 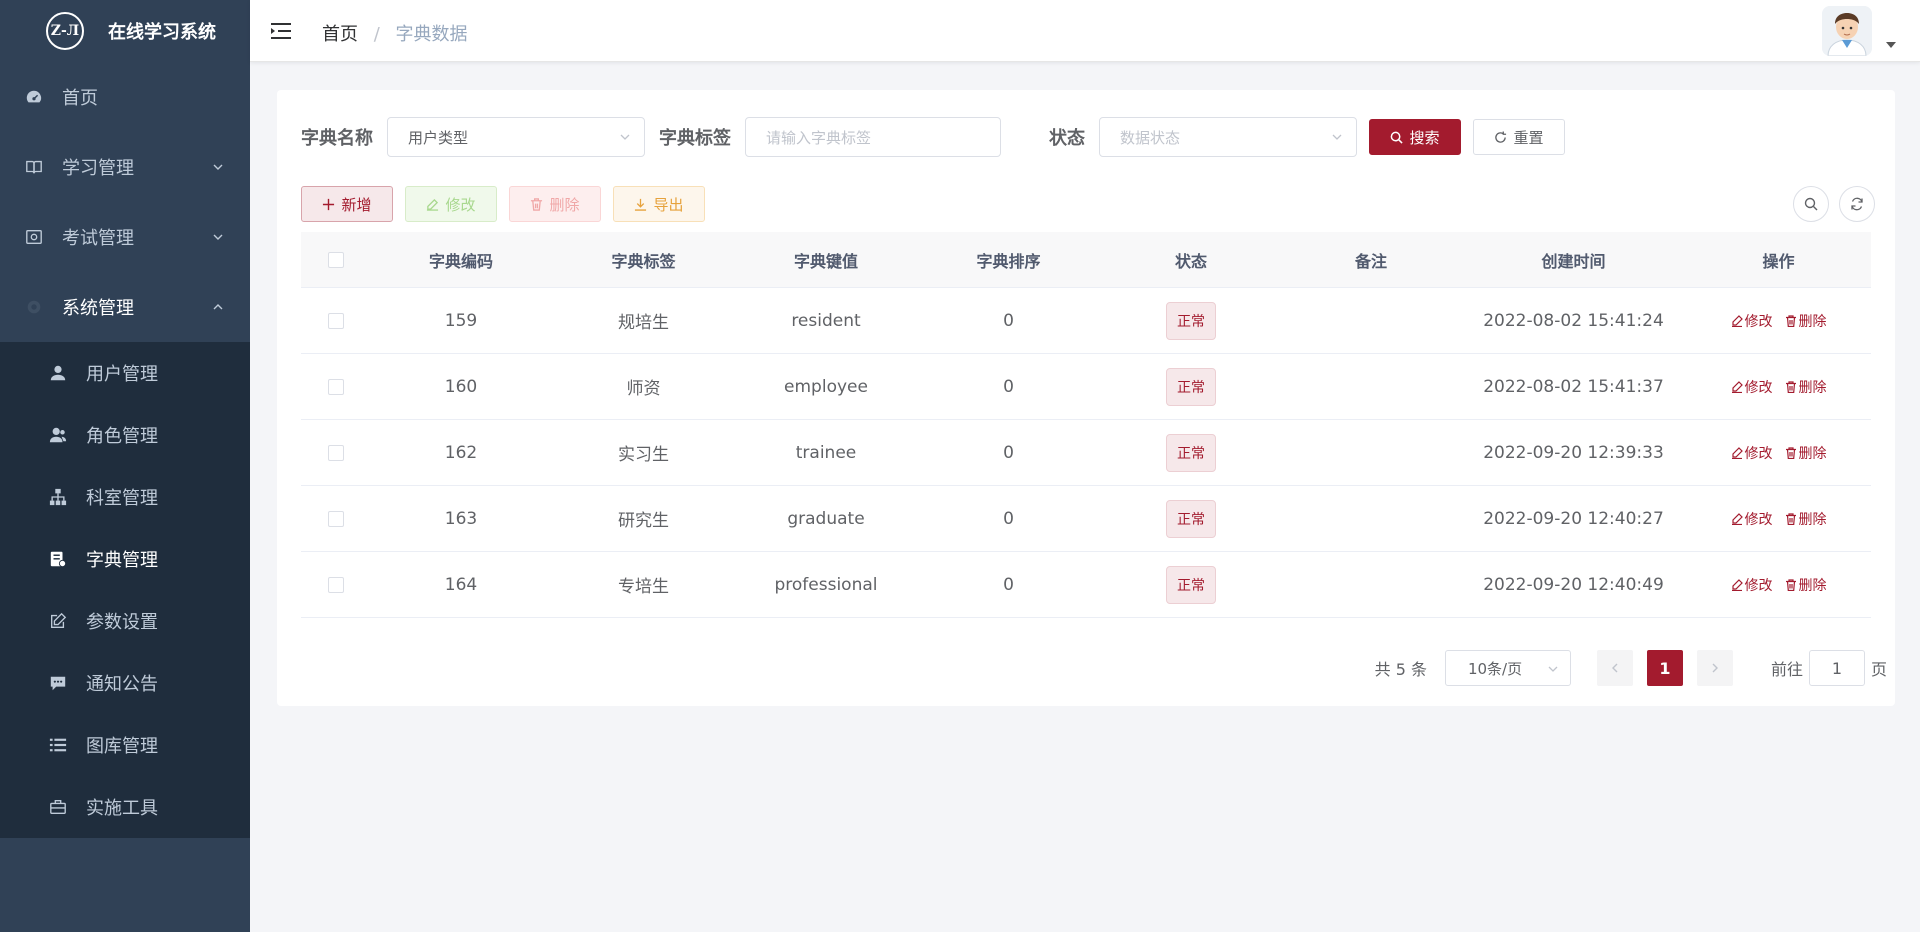 I want to click on edit-button: 修改, so click(x=451, y=204).